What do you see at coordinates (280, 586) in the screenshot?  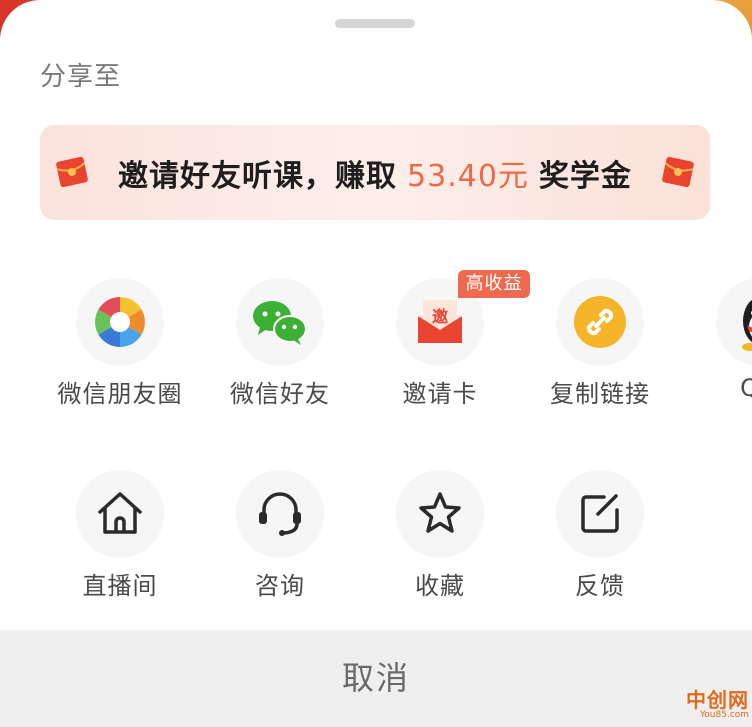 I see `consult-label: 咨询` at bounding box center [280, 586].